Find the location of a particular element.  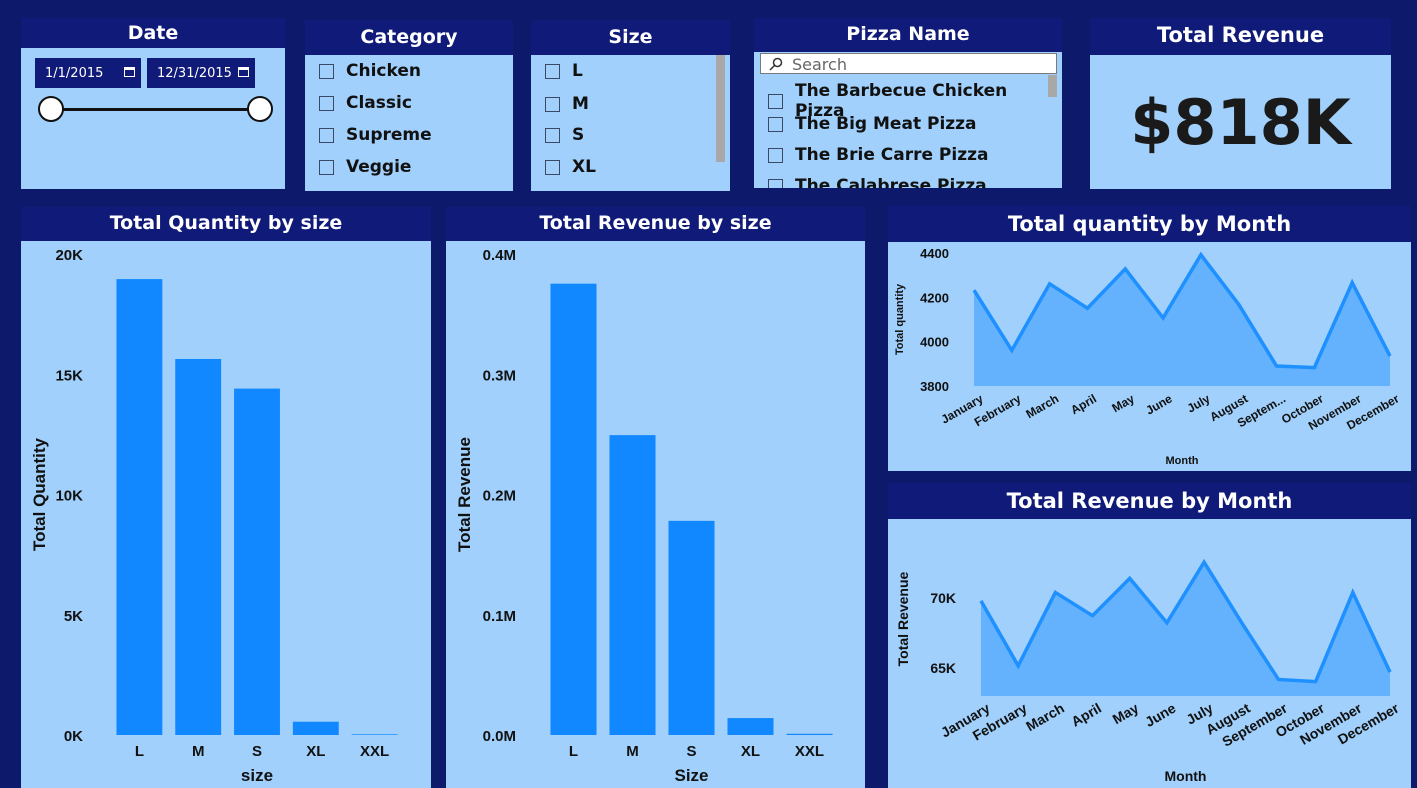

size-option: S is located at coordinates (564, 135).